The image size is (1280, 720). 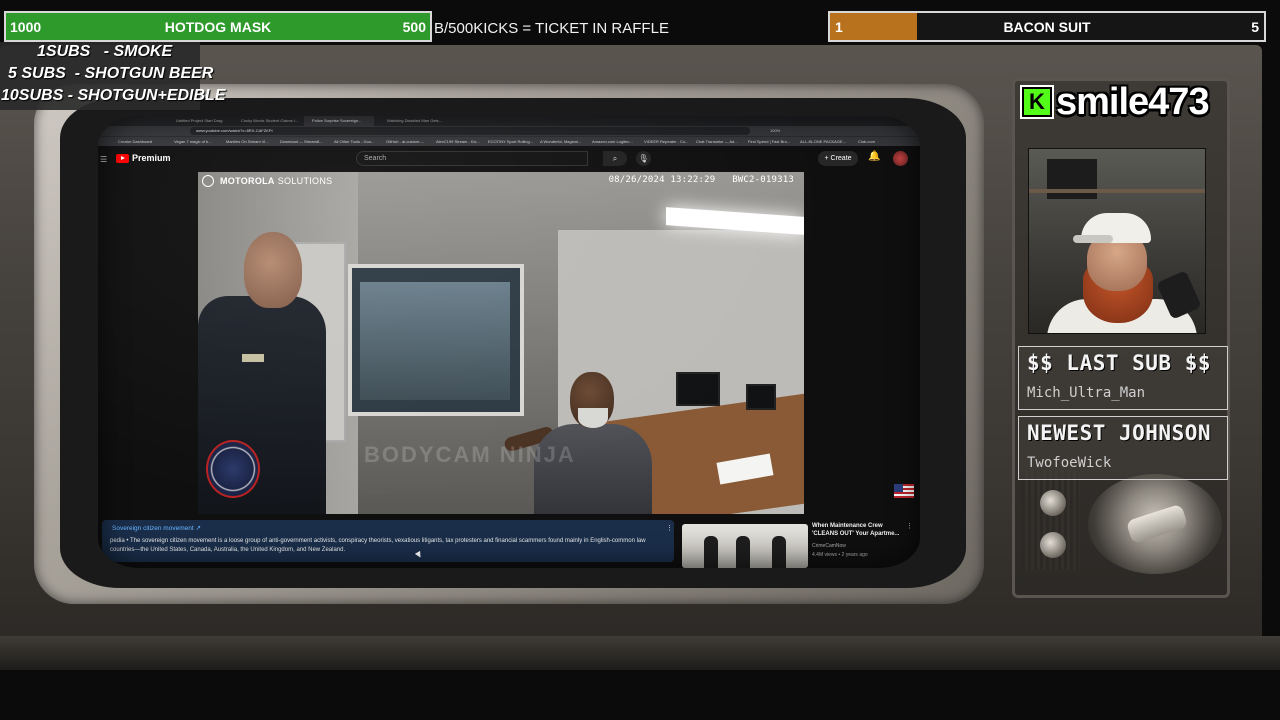 What do you see at coordinates (900, 158) in the screenshot?
I see `avatar` at bounding box center [900, 158].